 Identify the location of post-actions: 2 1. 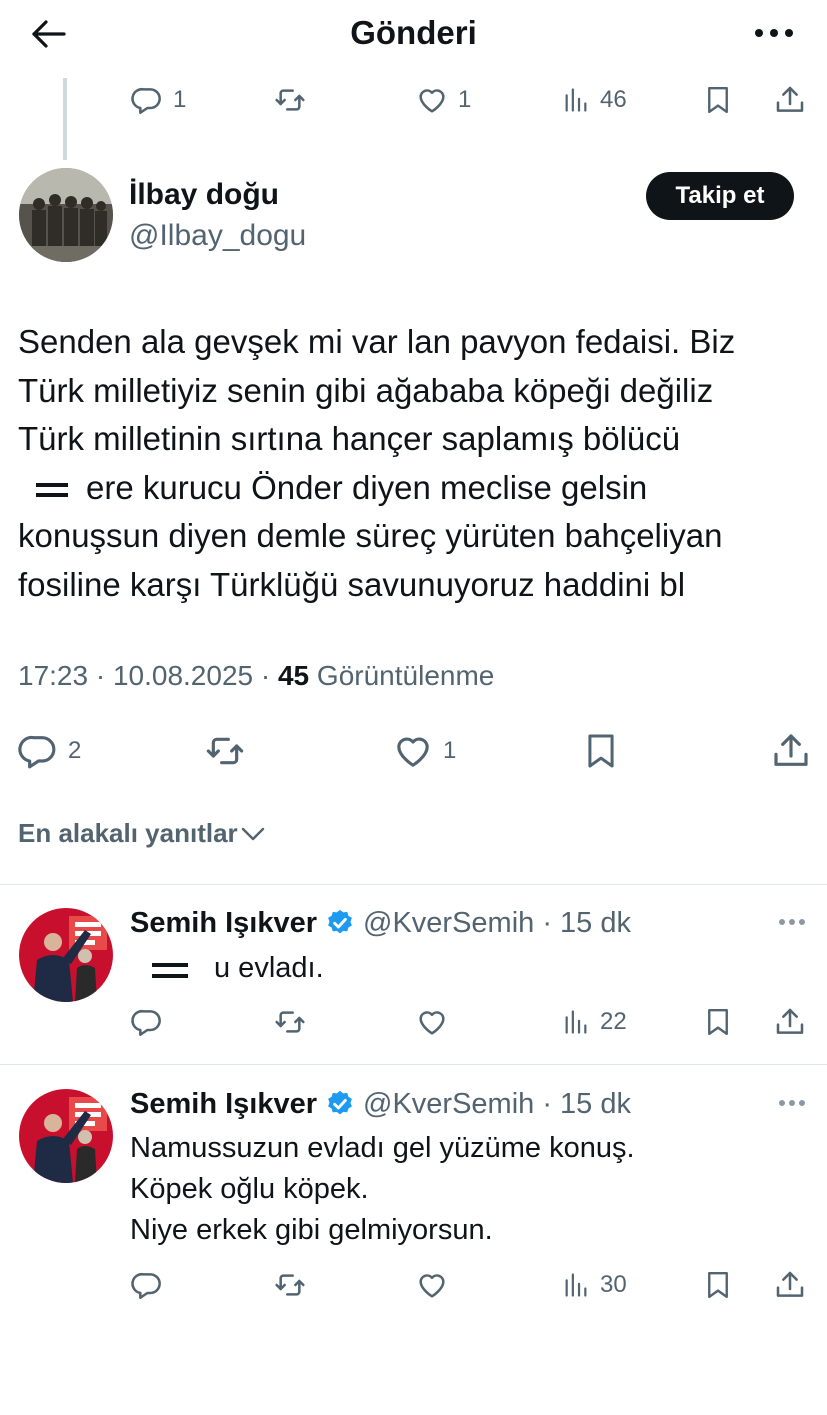
(413, 751).